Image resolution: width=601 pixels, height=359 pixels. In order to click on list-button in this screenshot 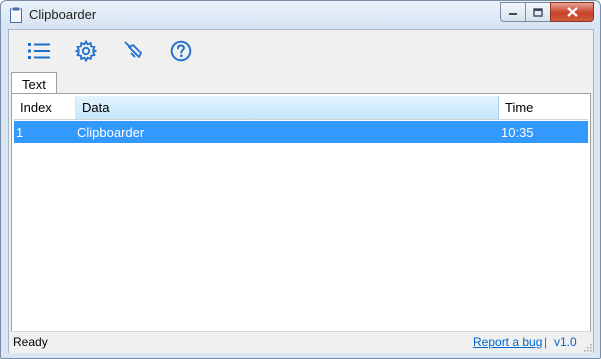, I will do `click(39, 51)`.